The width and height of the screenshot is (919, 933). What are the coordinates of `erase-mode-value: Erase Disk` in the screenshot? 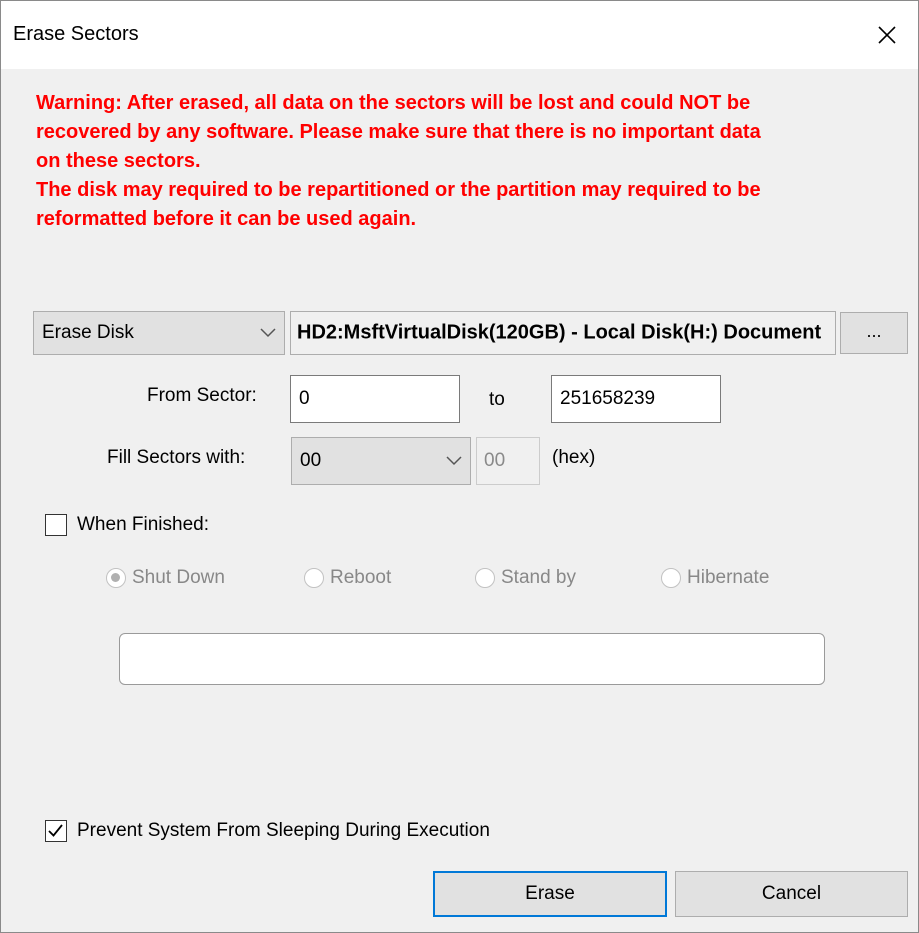 It's located at (88, 332).